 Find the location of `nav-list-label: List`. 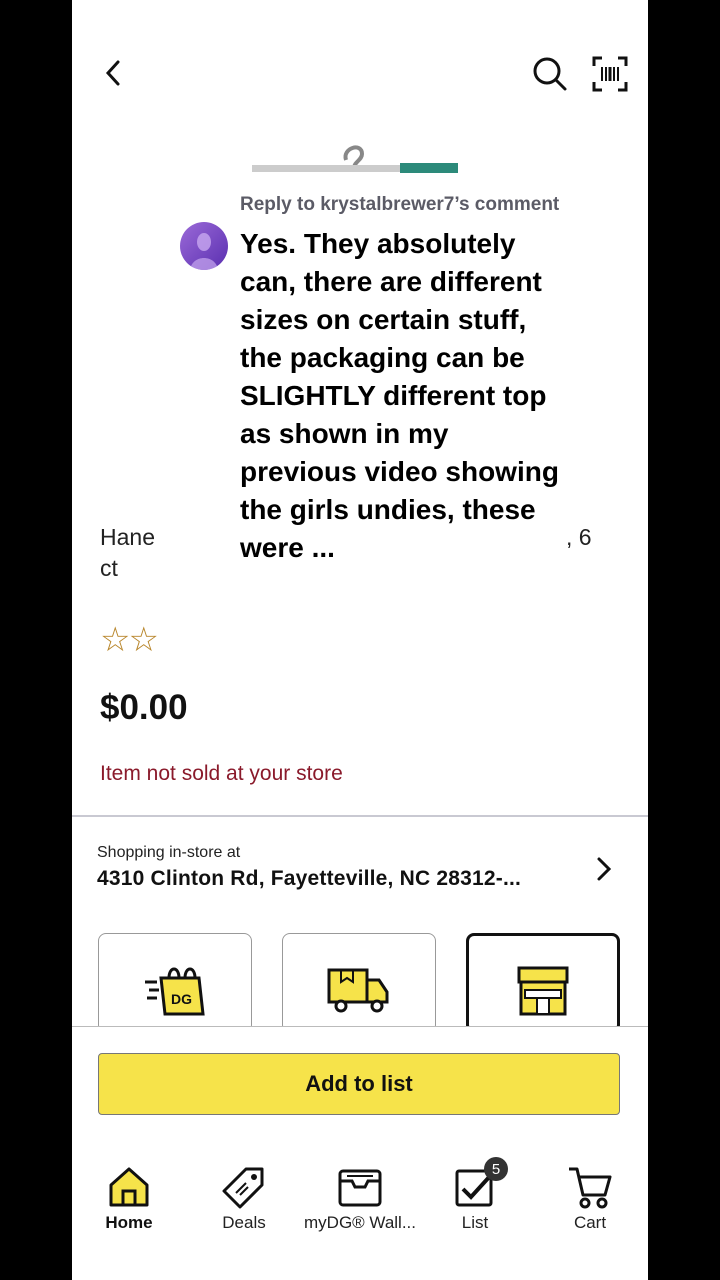

nav-list-label: List is located at coordinates (475, 1222).